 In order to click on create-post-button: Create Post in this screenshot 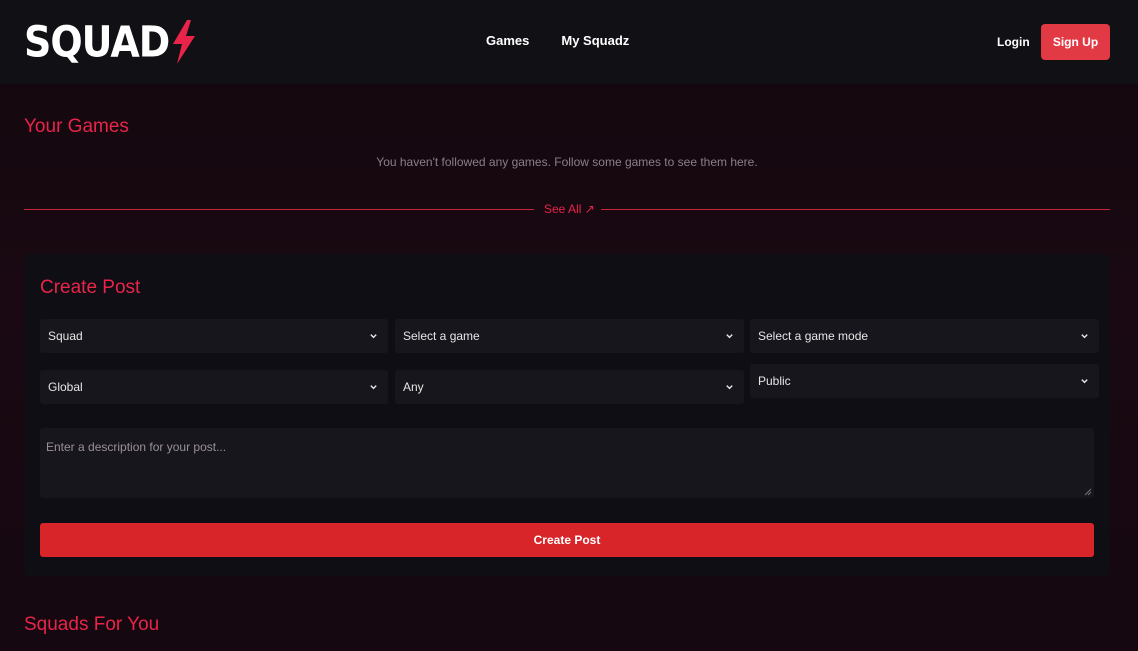, I will do `click(567, 540)`.